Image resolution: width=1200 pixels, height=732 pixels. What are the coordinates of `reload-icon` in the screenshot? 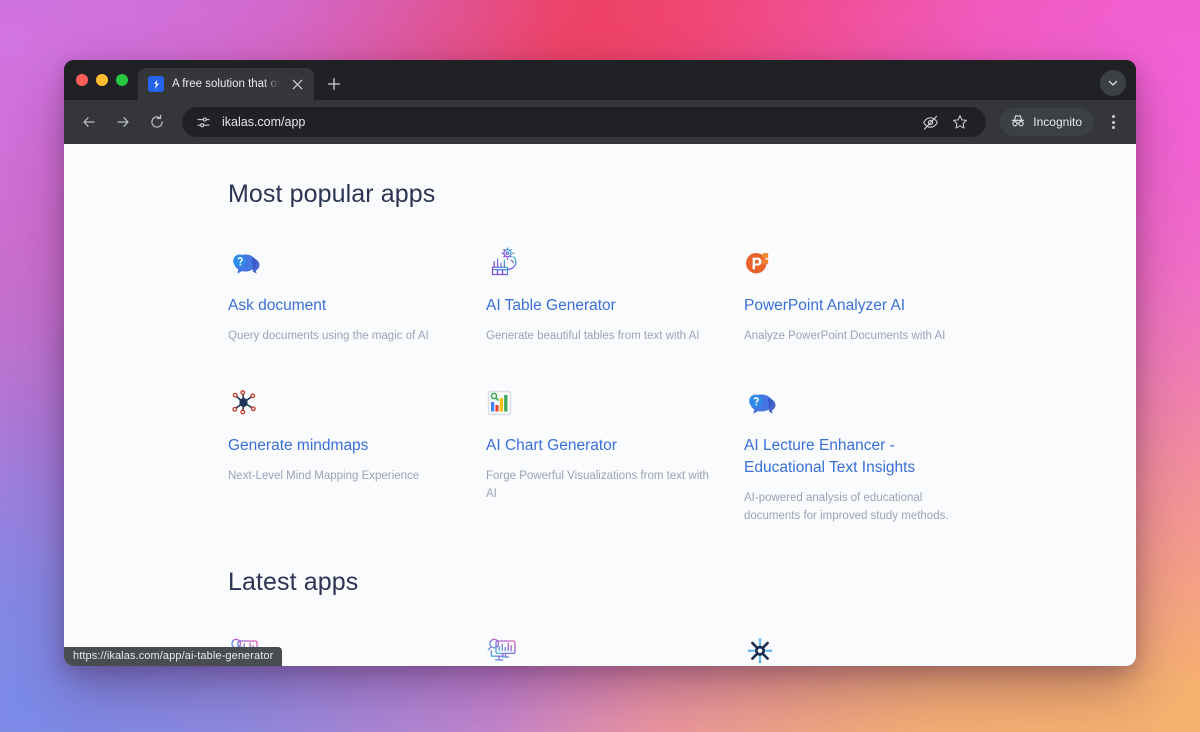 It's located at (157, 122).